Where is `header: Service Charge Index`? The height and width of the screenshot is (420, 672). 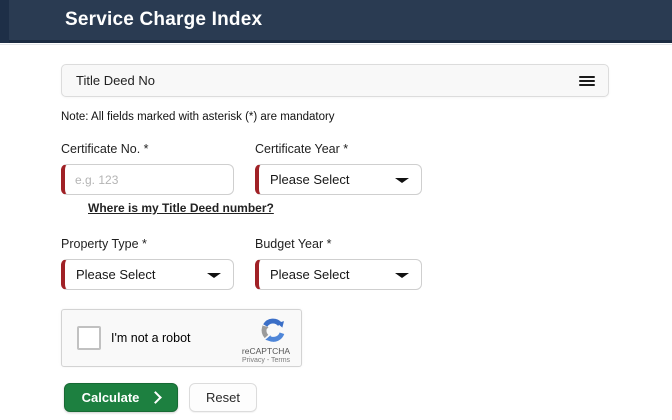 header: Service Charge Index is located at coordinates (336, 22).